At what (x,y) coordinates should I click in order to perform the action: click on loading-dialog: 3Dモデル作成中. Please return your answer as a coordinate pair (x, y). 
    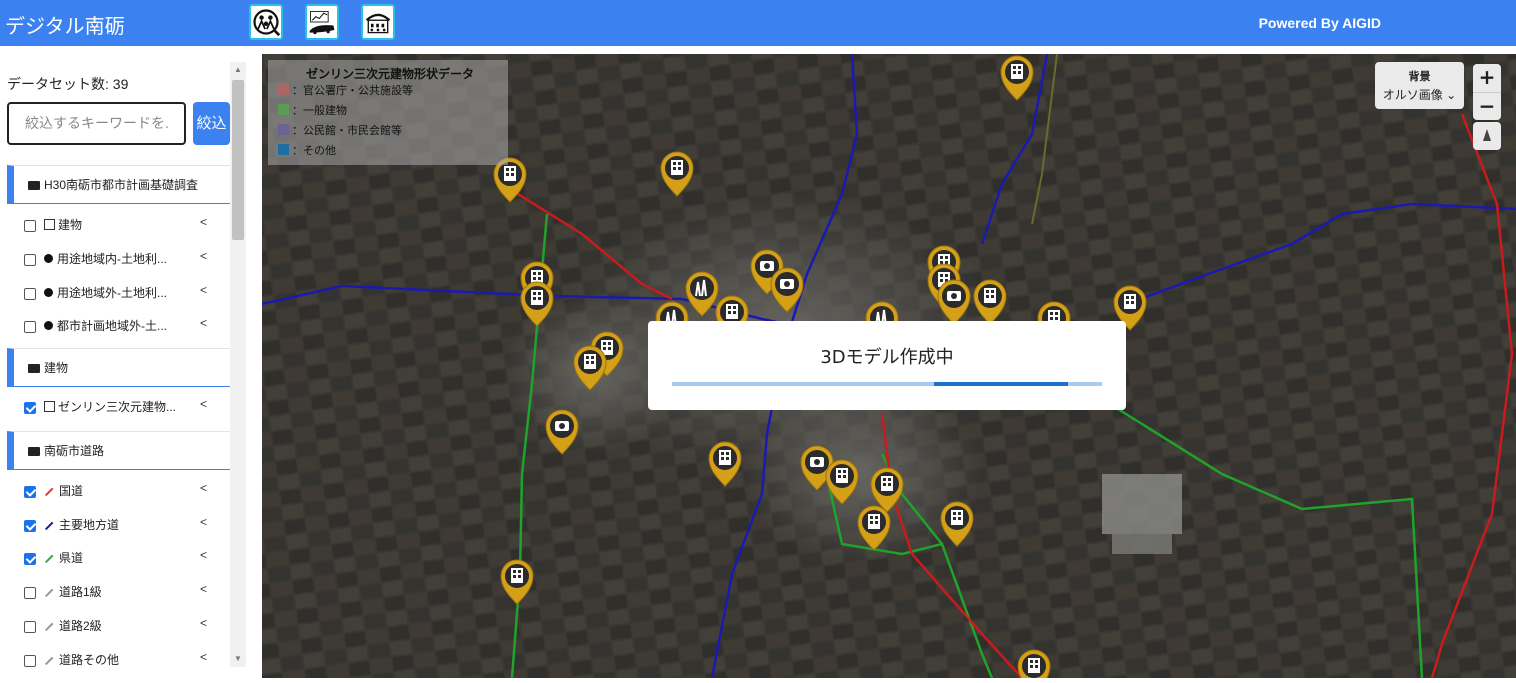
    Looking at the image, I should click on (887, 365).